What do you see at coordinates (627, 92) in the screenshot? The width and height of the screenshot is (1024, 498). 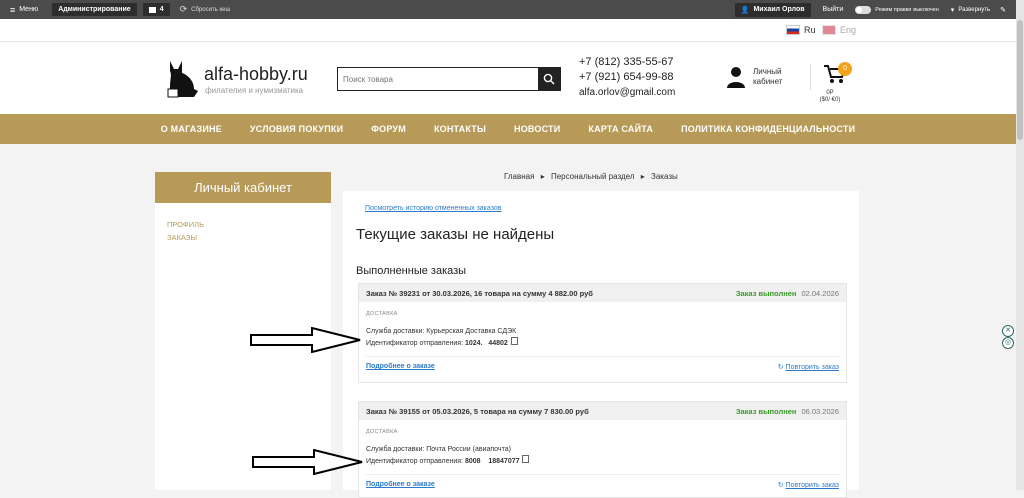 I see `email-link: alfa.orlov@gmail.com` at bounding box center [627, 92].